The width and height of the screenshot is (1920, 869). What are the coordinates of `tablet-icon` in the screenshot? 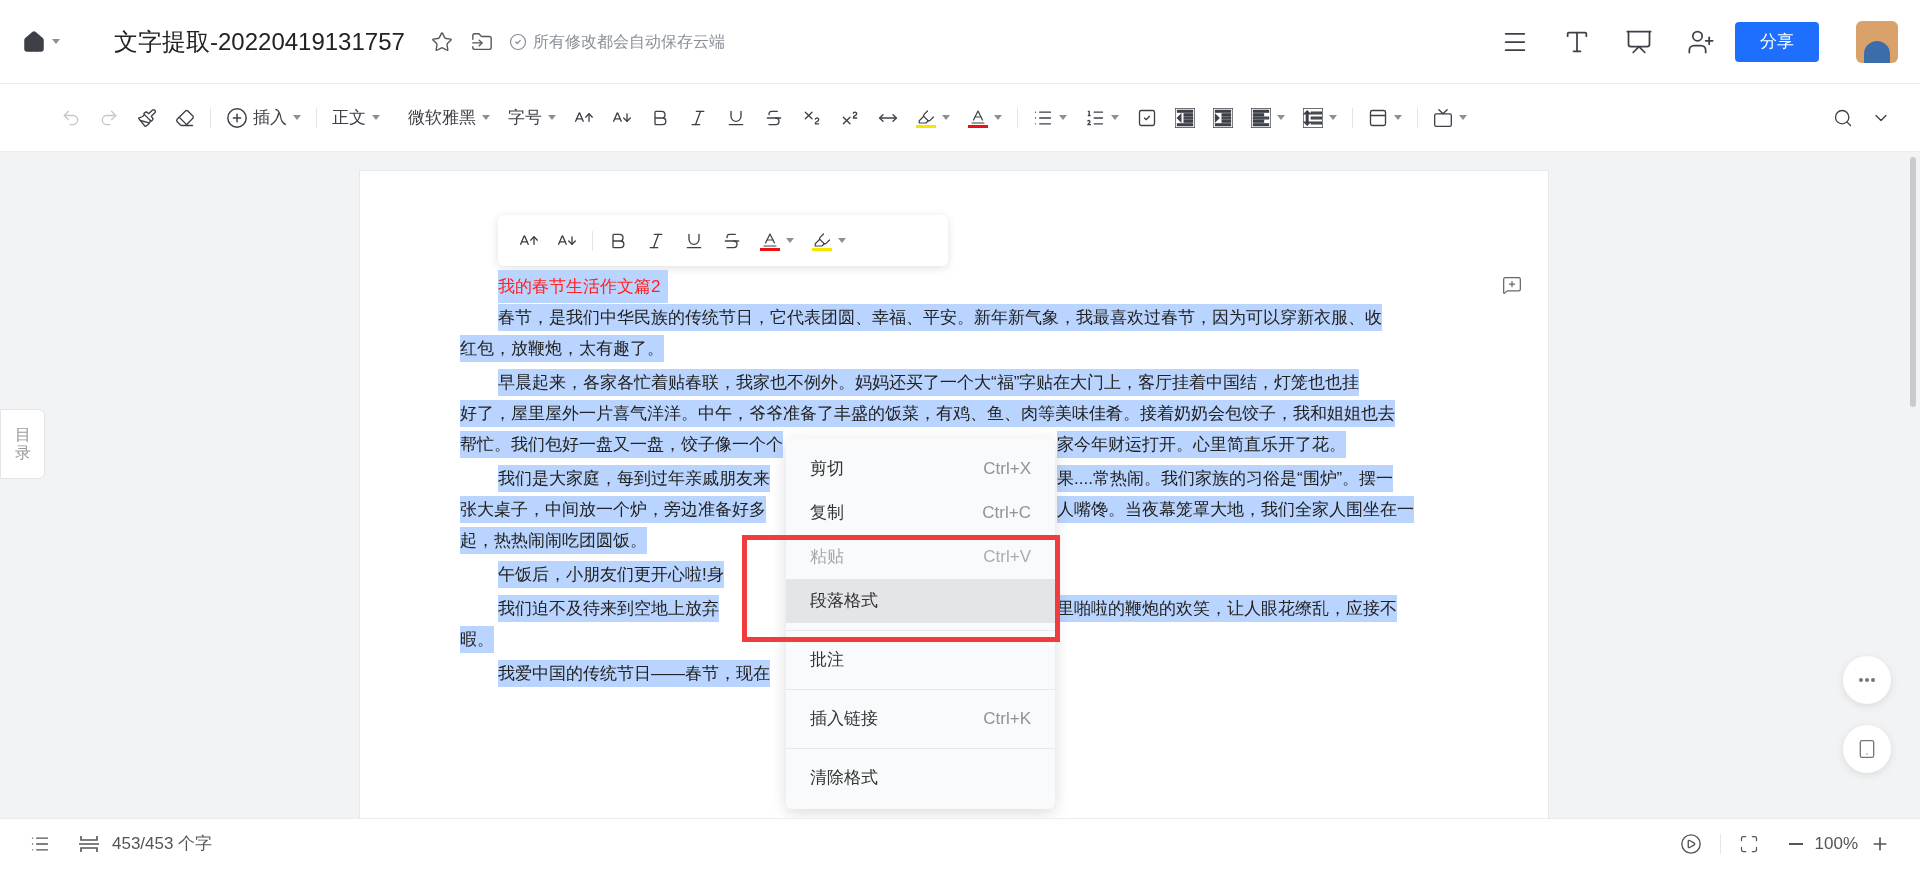 It's located at (1867, 749).